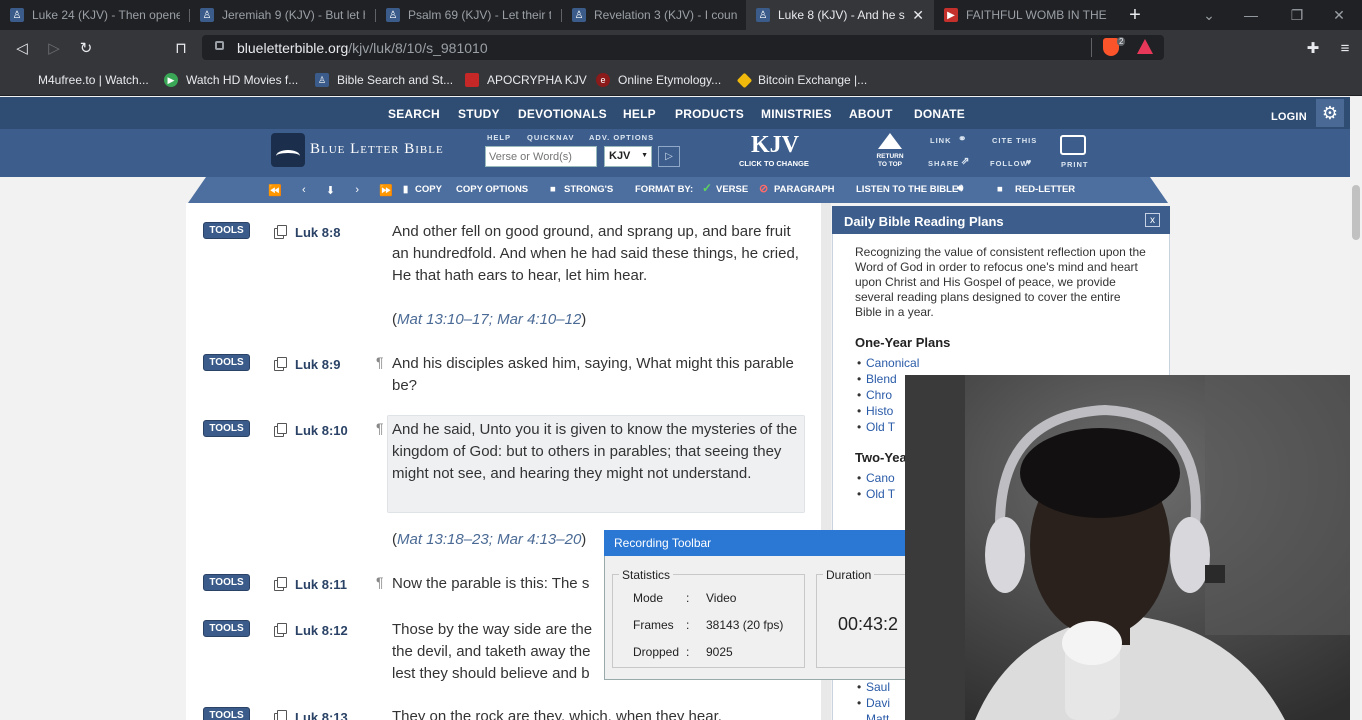 The height and width of the screenshot is (720, 1362). Describe the element at coordinates (877, 716) in the screenshot. I see `plan-link: Matt` at that location.